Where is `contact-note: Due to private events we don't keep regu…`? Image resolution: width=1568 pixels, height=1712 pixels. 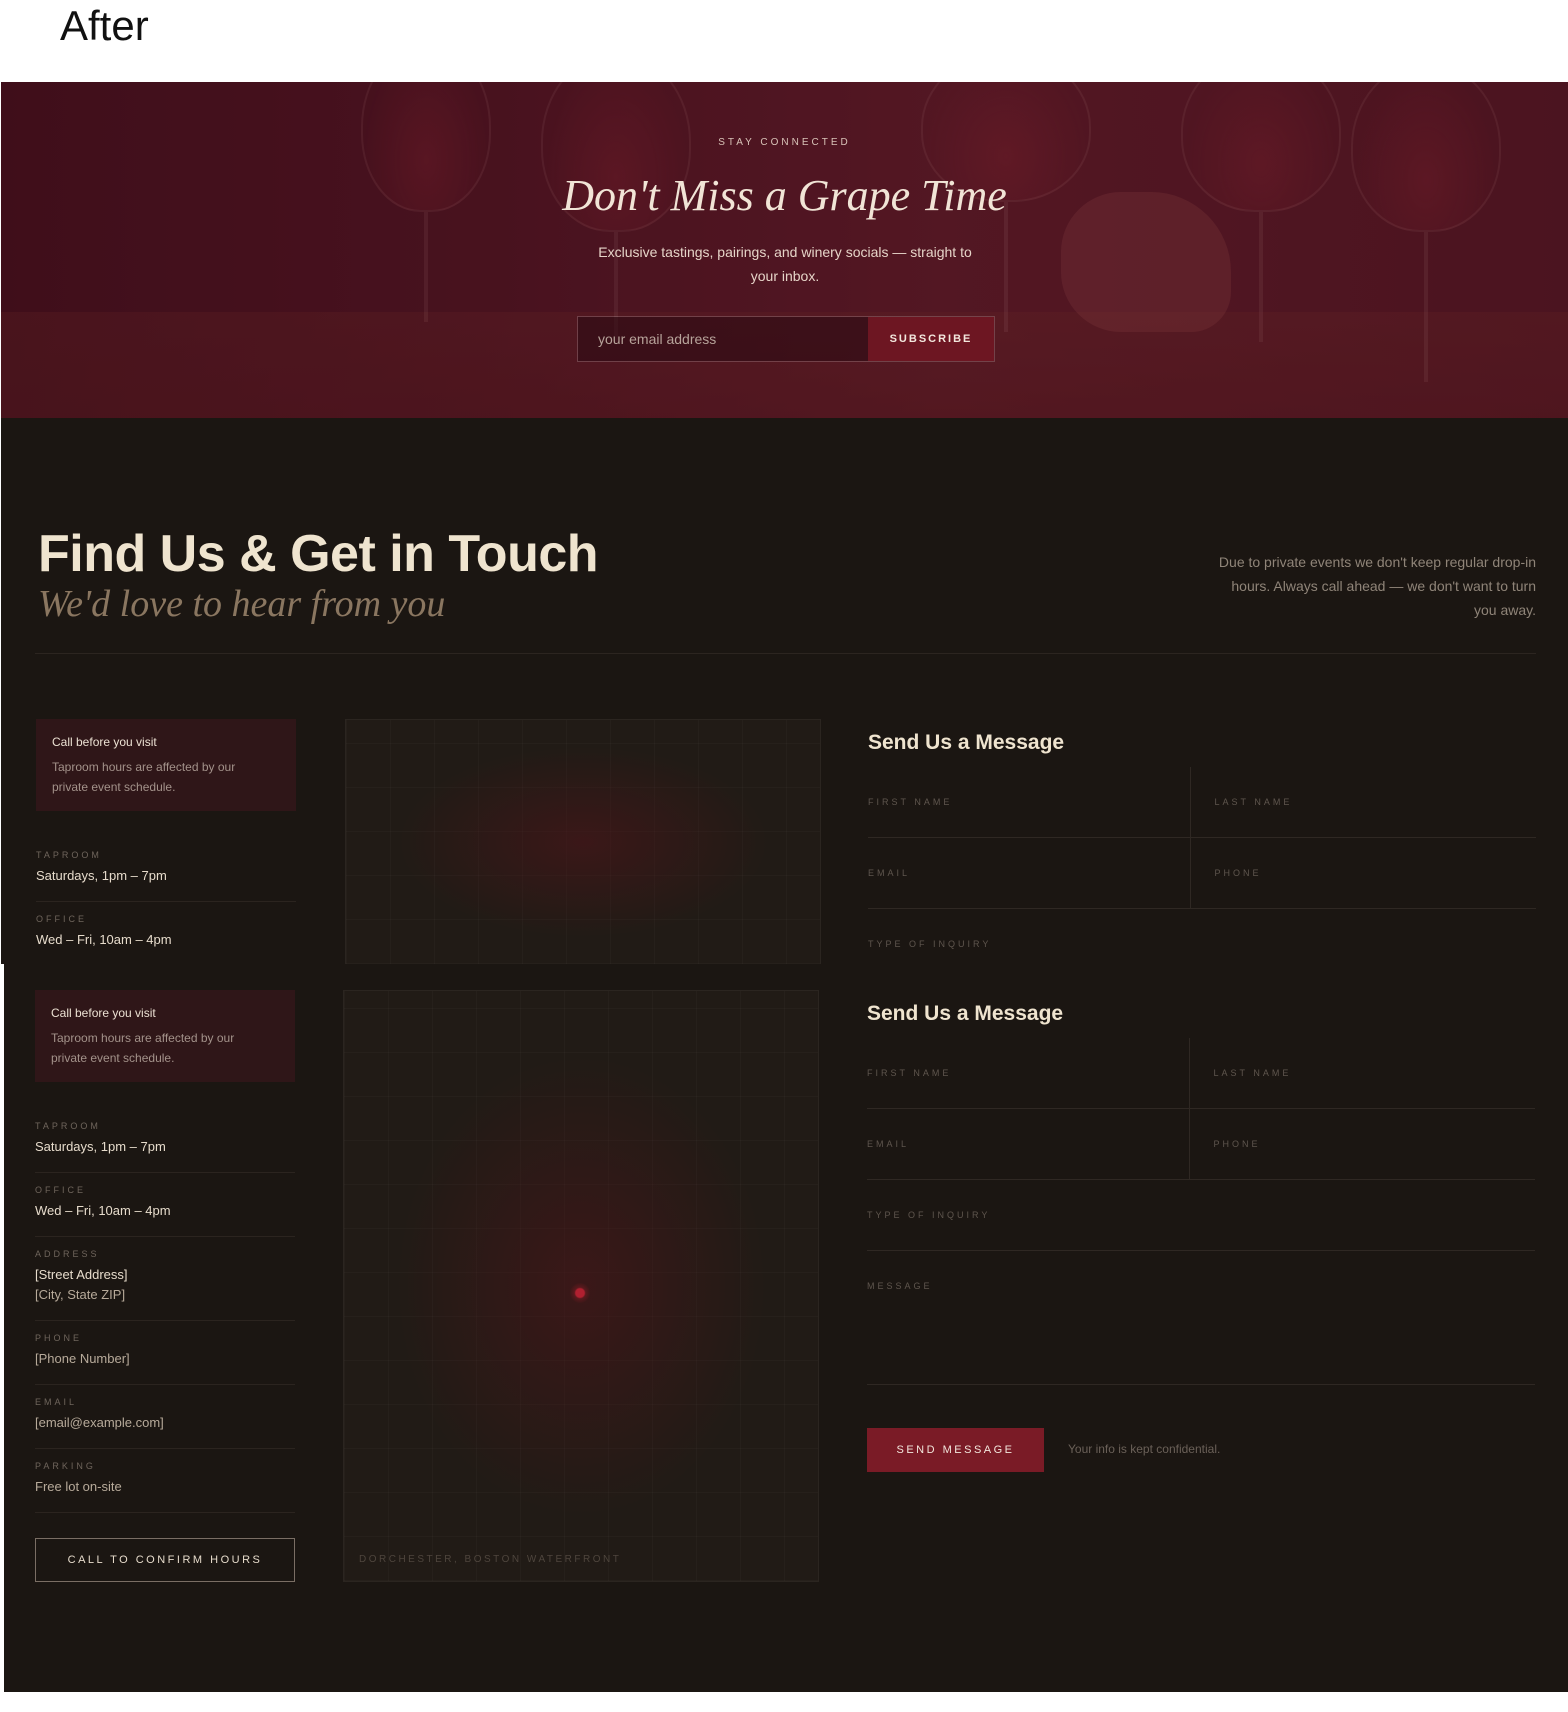
contact-note: Due to private events we don't keep regu… is located at coordinates (1377, 586).